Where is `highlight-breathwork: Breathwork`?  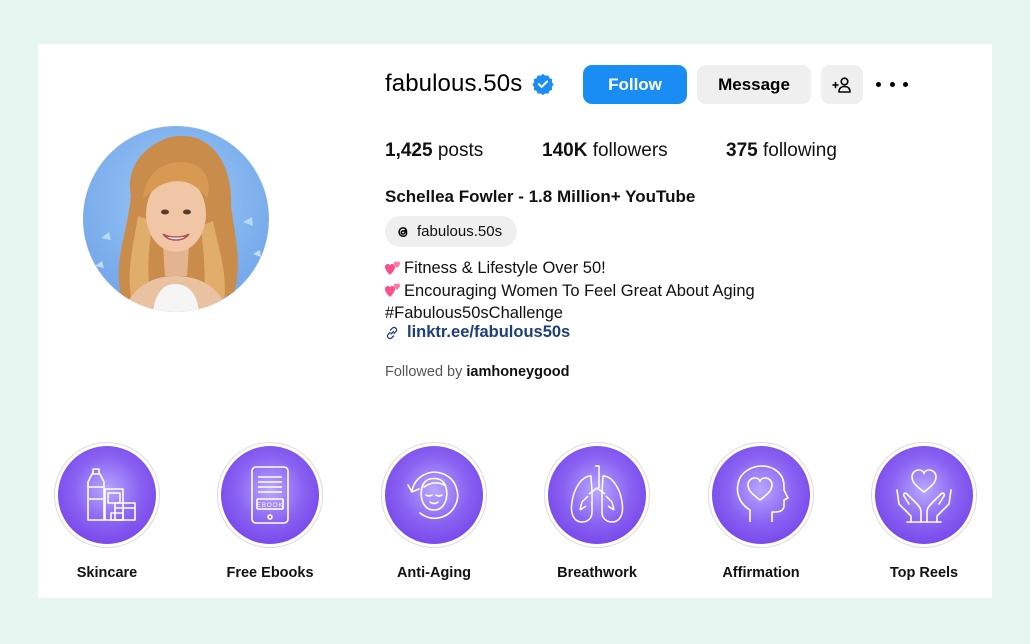
highlight-breathwork: Breathwork is located at coordinates (597, 511).